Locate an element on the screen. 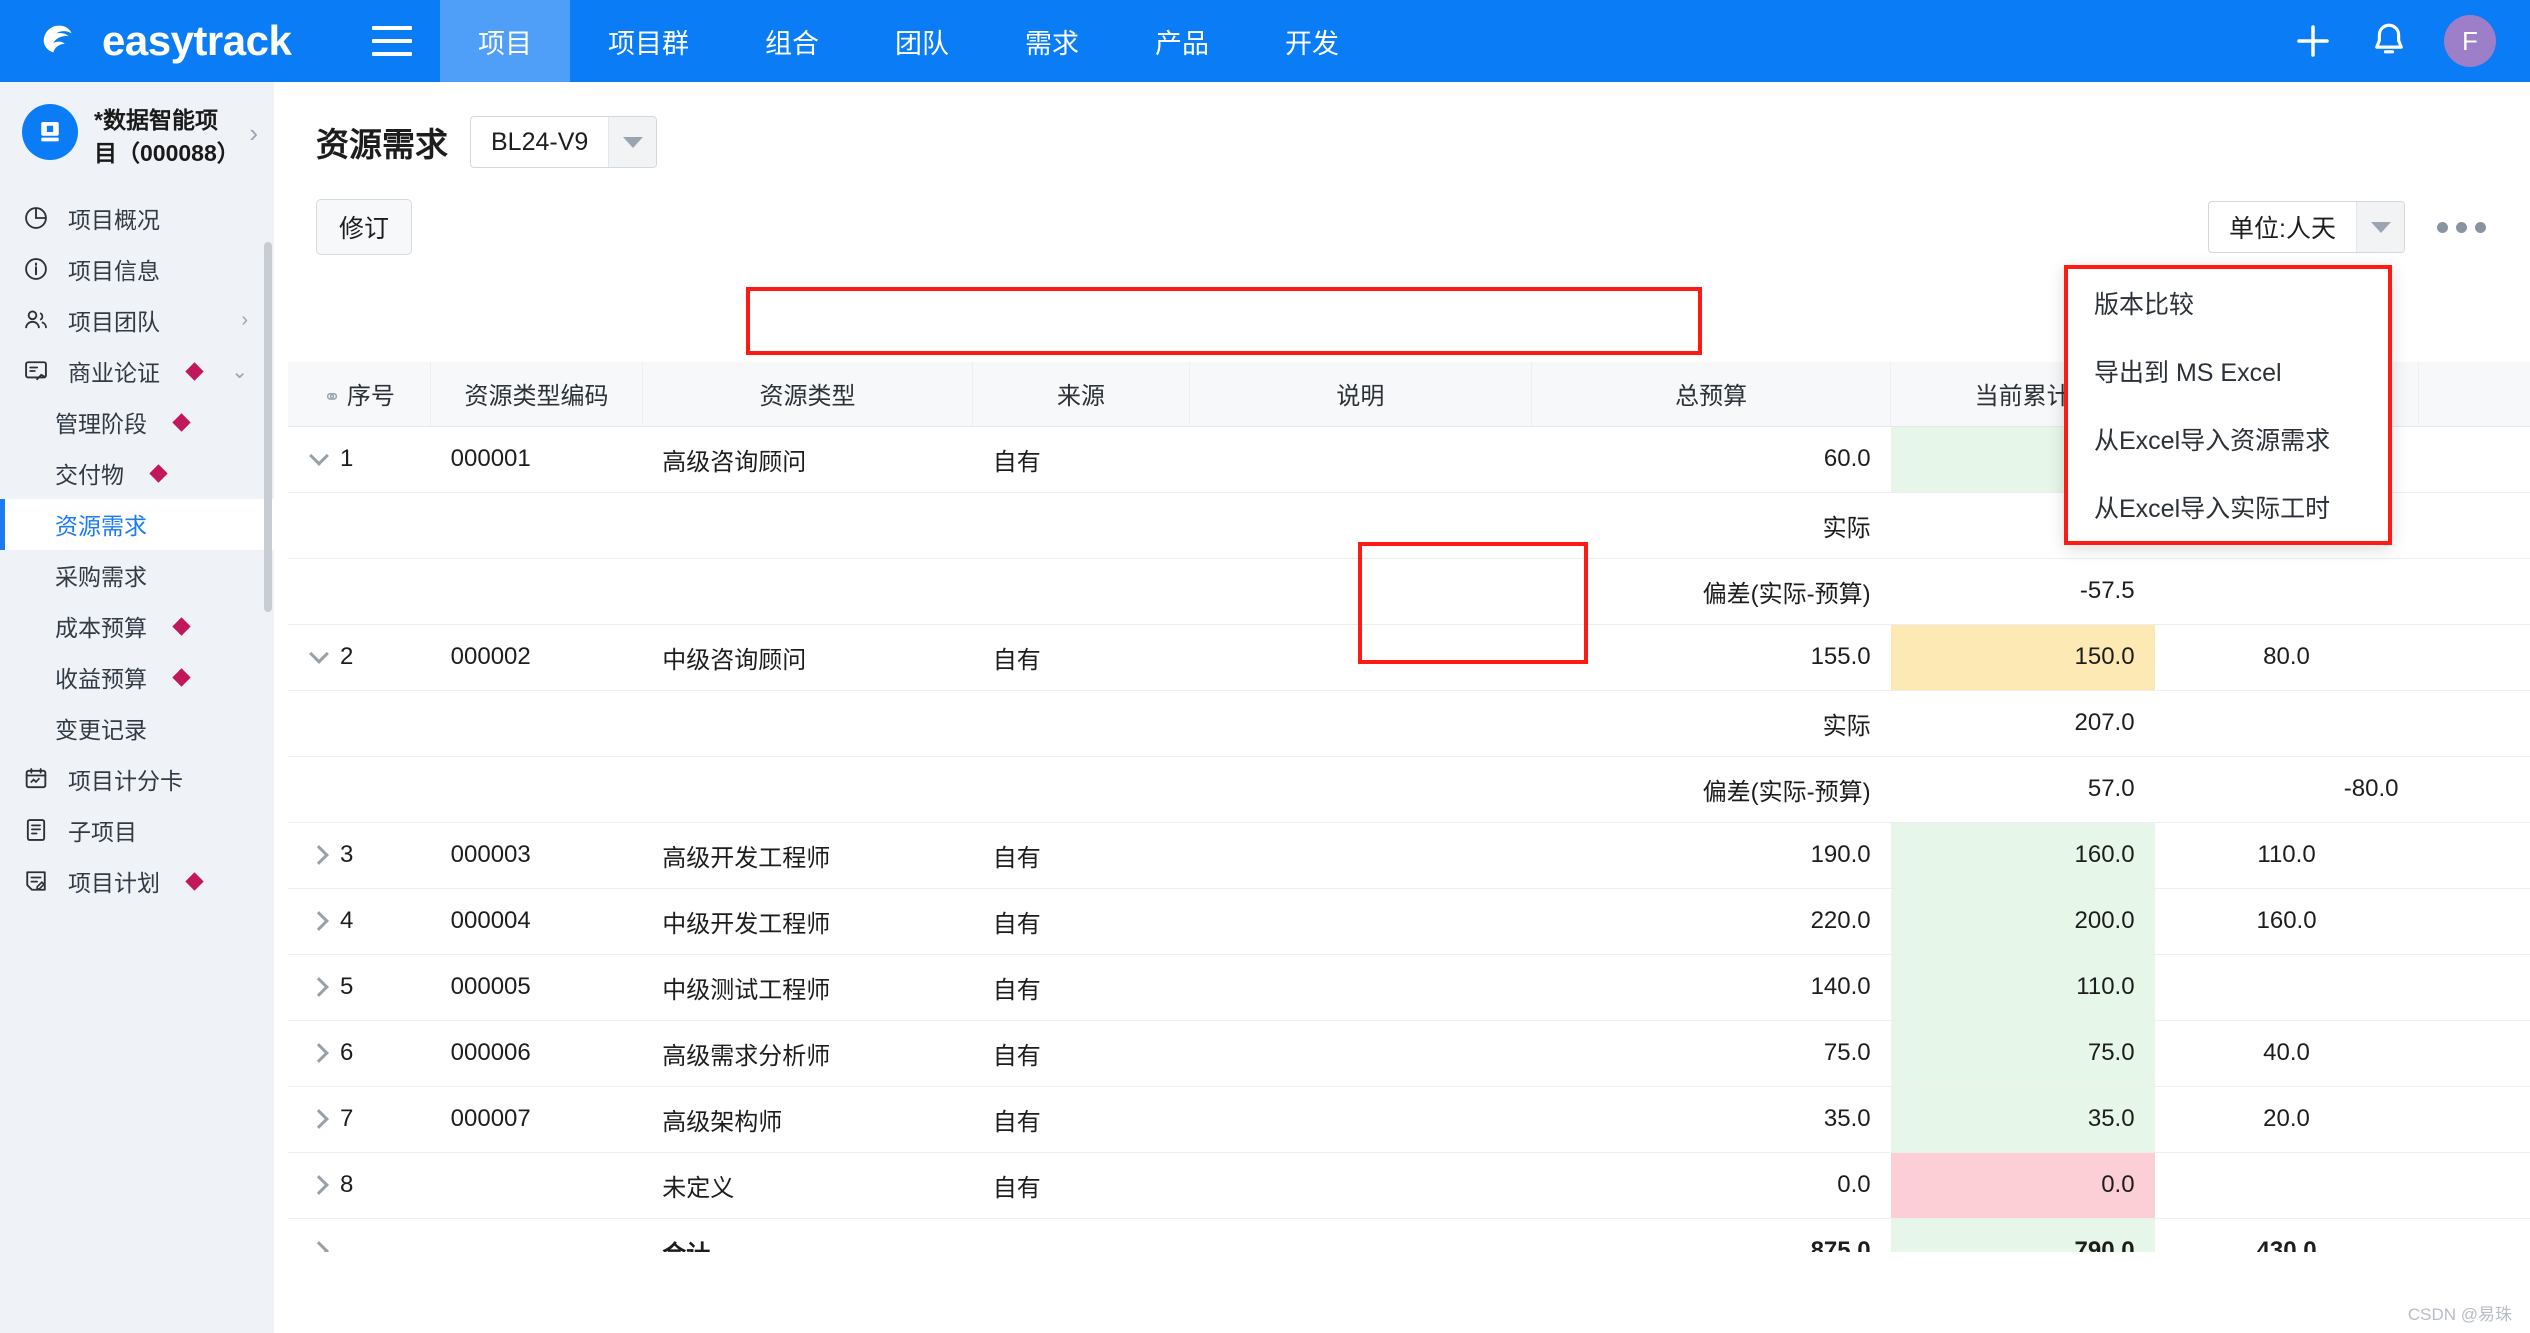 The image size is (2530, 1333). cell-seq: 5 is located at coordinates (359, 987).